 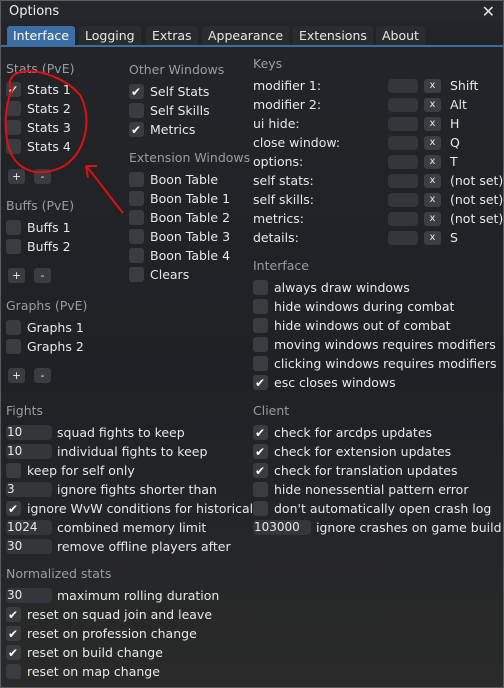 I want to click on annotation-arrow, so click(x=104, y=189).